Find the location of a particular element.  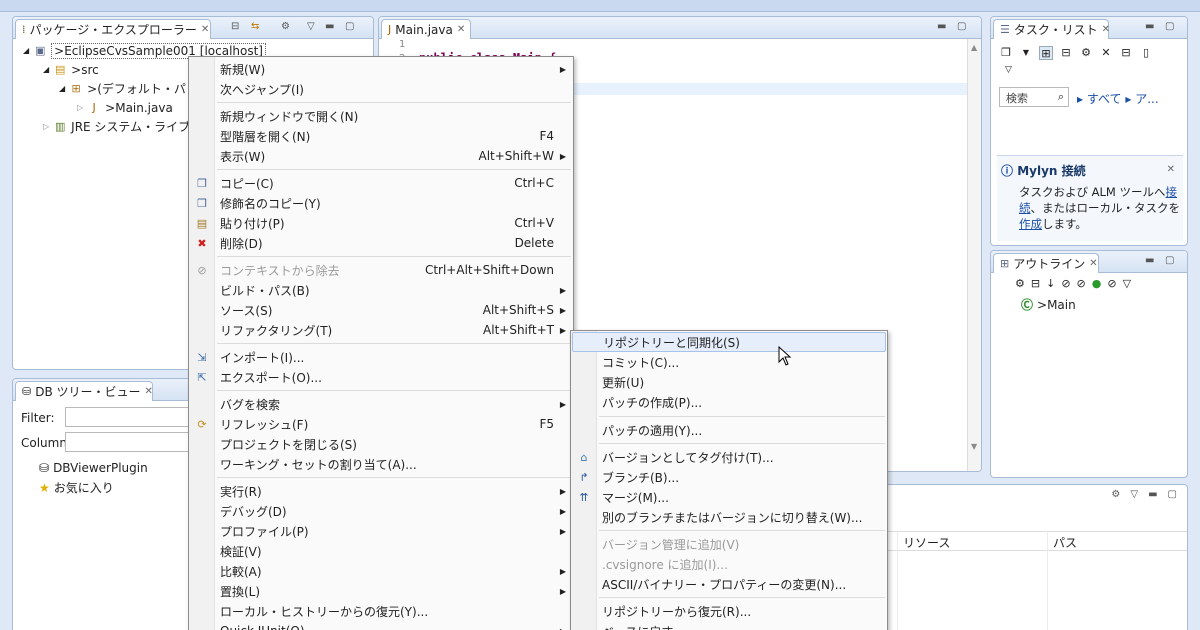

menu-item: ベースに戻す is located at coordinates (729, 625).